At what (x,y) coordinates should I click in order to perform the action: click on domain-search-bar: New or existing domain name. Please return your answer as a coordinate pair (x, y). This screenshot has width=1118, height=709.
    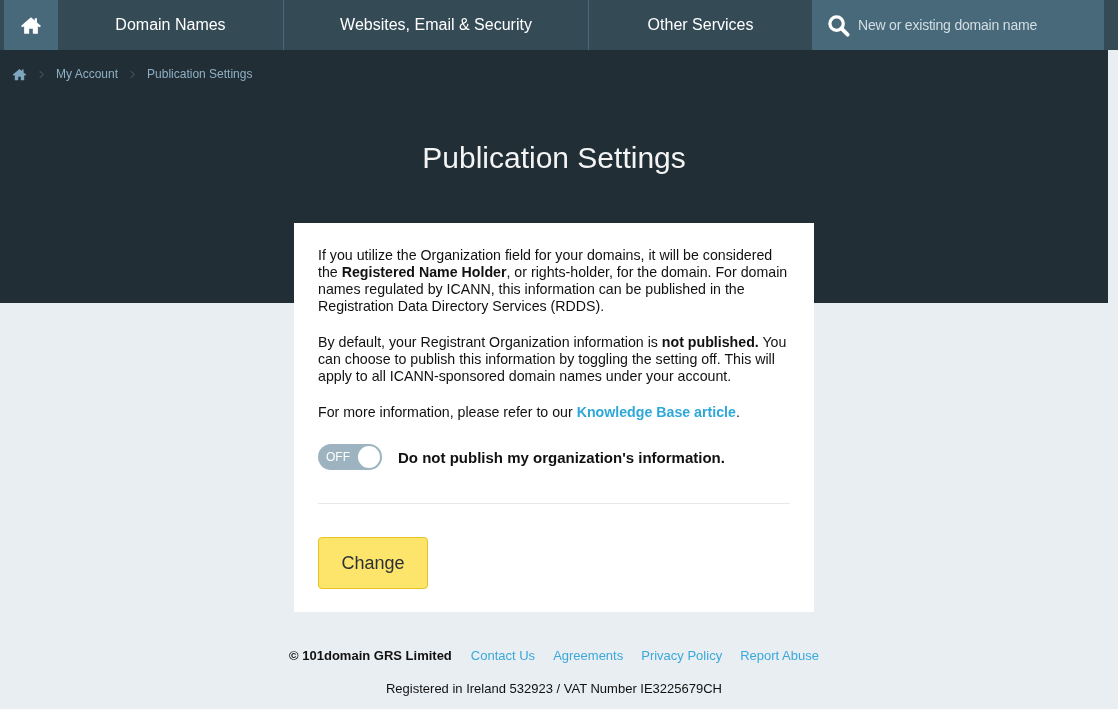
    Looking at the image, I should click on (958, 25).